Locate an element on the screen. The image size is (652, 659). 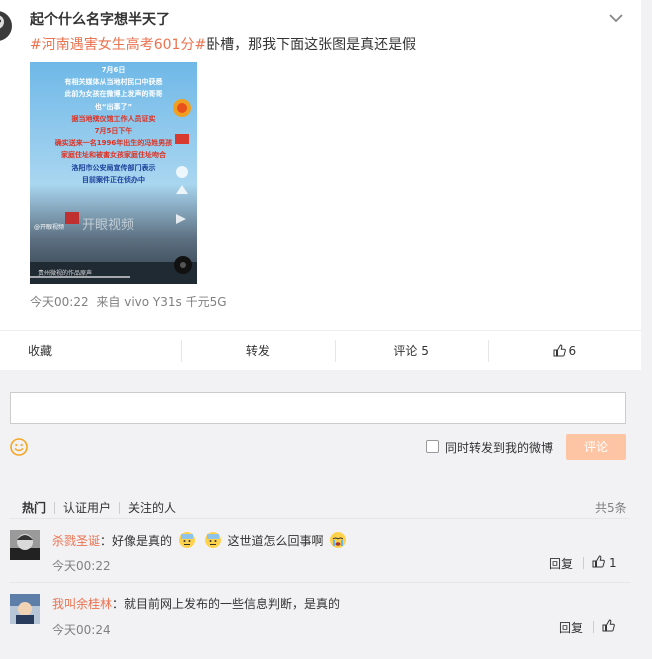
comment-content: 杀戮圣诞：好像是真的 这世道怎么回事啊 is located at coordinates (200, 540).